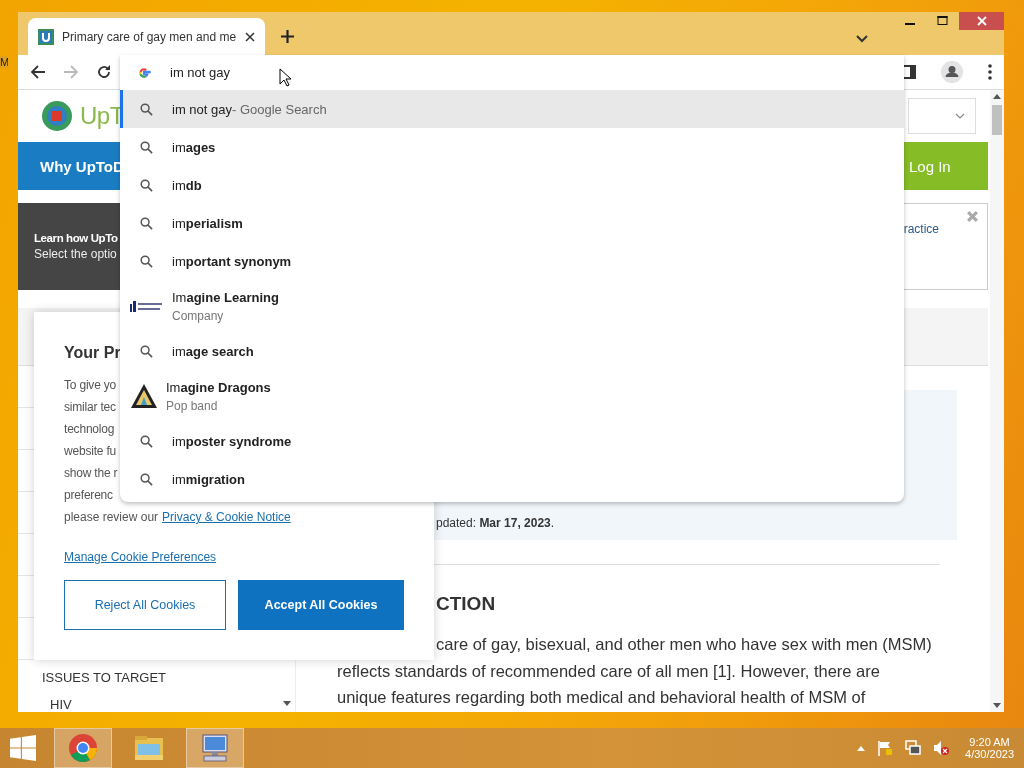 This screenshot has width=1024, height=768. I want to click on scroll-up-icon, so click(997, 96).